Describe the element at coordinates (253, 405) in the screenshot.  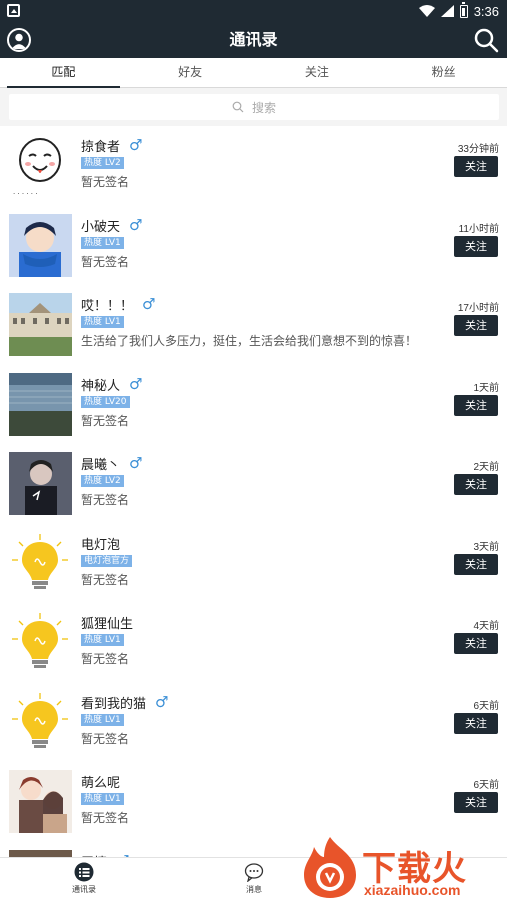
I see `list-item: 神秘人 ♂ 热度 LV20 暂无签名 1天前 关注` at that location.